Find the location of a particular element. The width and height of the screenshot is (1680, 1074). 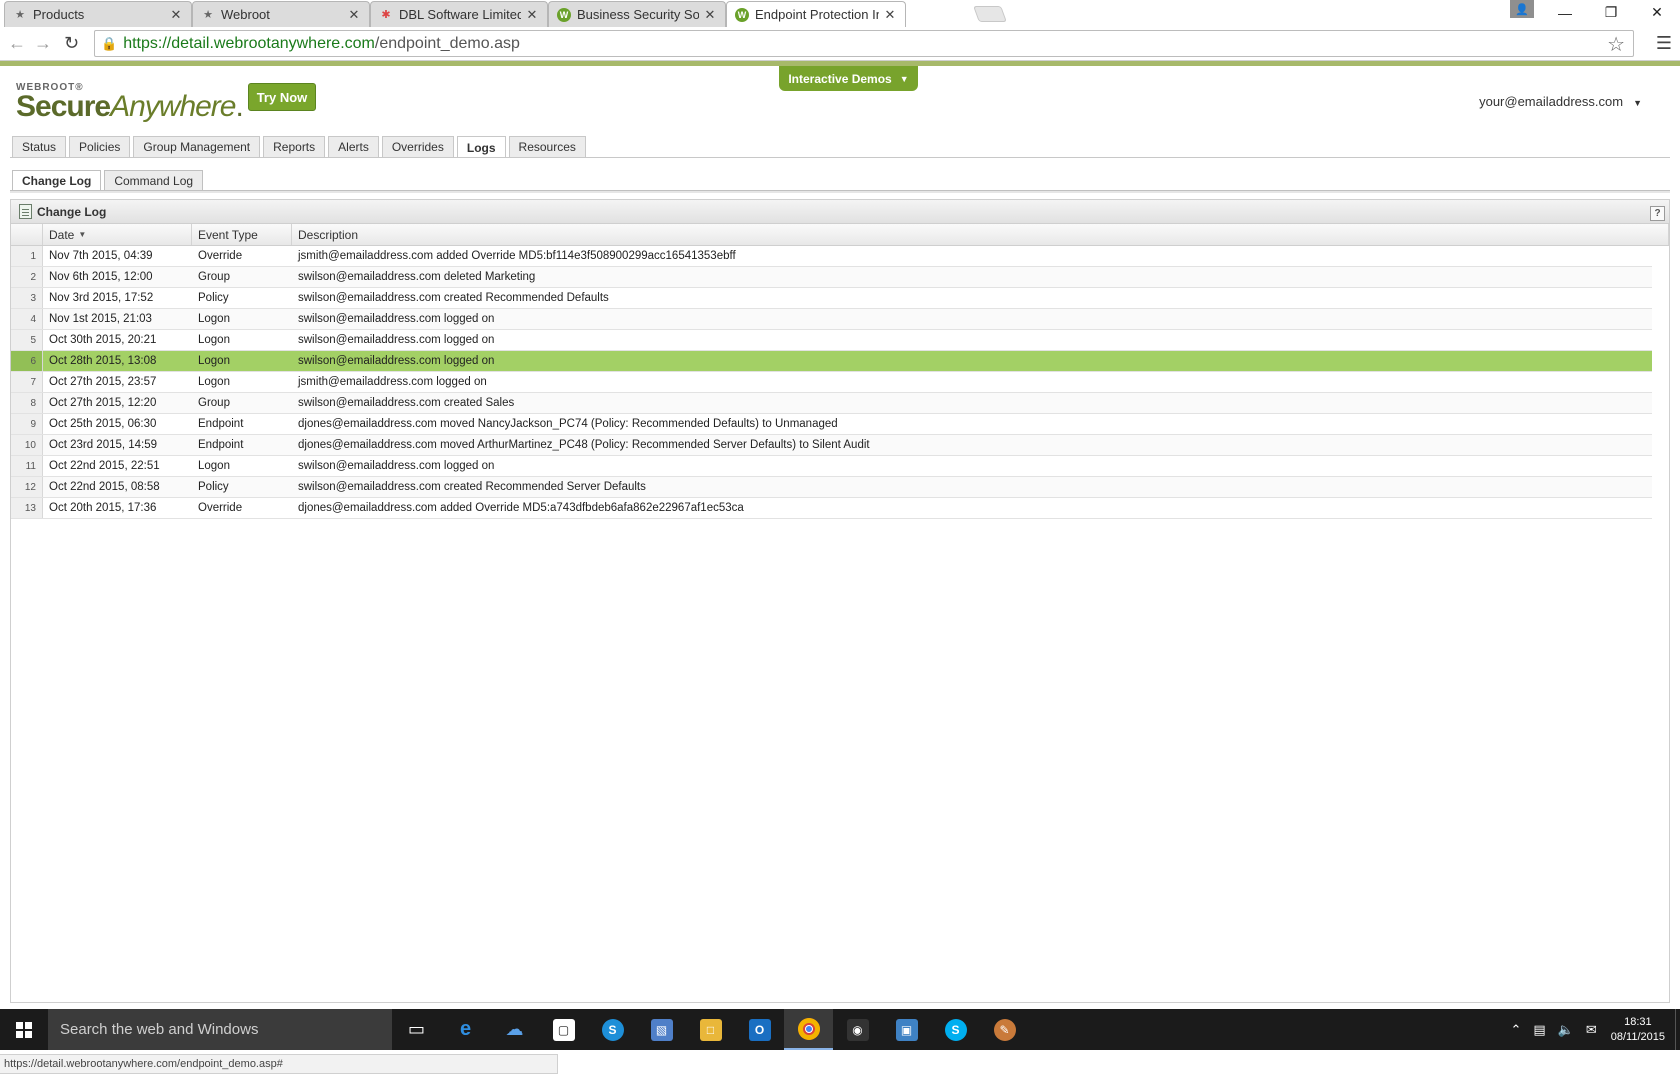

help-icon: ? is located at coordinates (1657, 213).